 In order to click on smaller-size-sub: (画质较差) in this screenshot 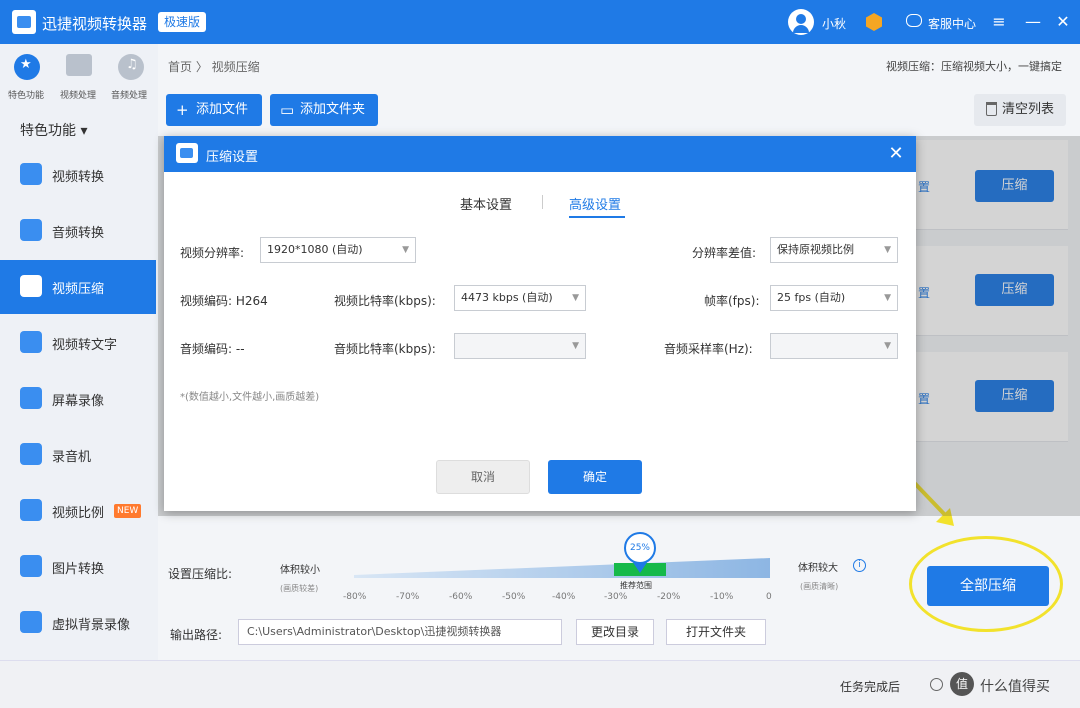, I will do `click(299, 588)`.